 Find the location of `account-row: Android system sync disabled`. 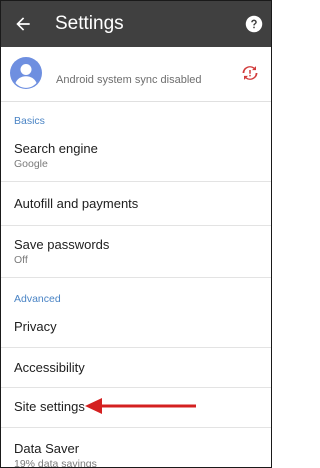

account-row: Android system sync disabled is located at coordinates (136, 74).